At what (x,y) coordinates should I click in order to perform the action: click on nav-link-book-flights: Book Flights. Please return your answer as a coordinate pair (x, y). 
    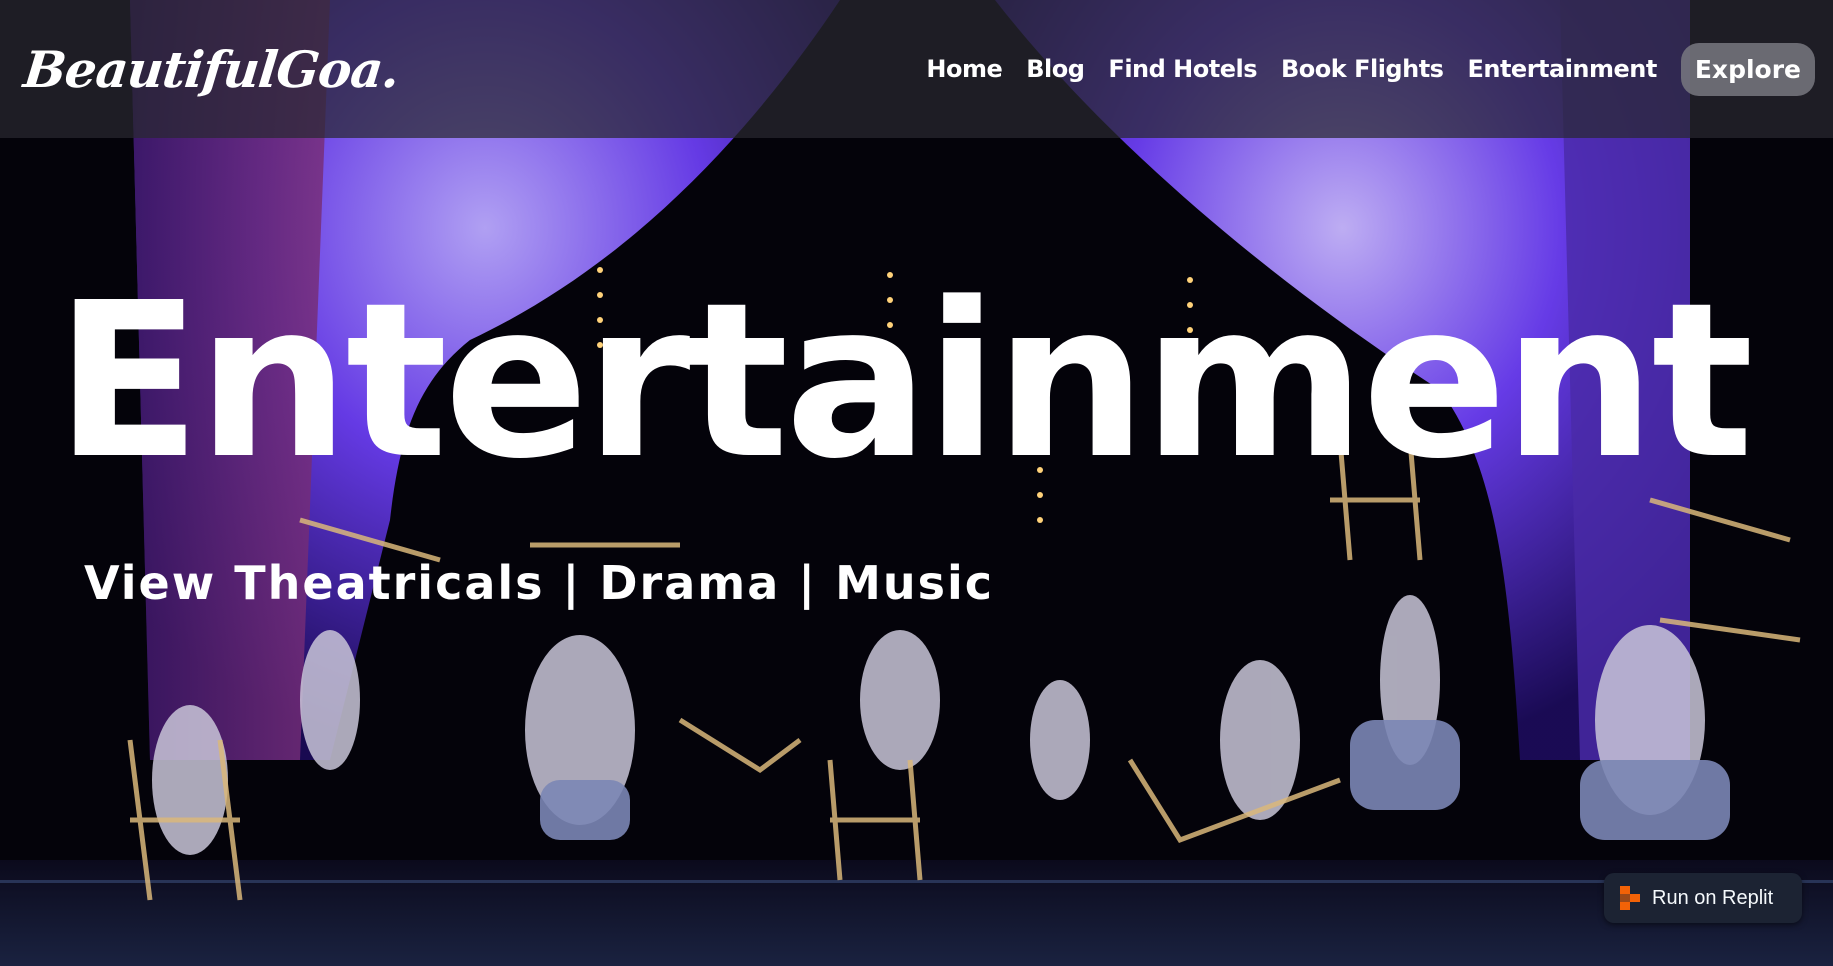
    Looking at the image, I should click on (1362, 69).